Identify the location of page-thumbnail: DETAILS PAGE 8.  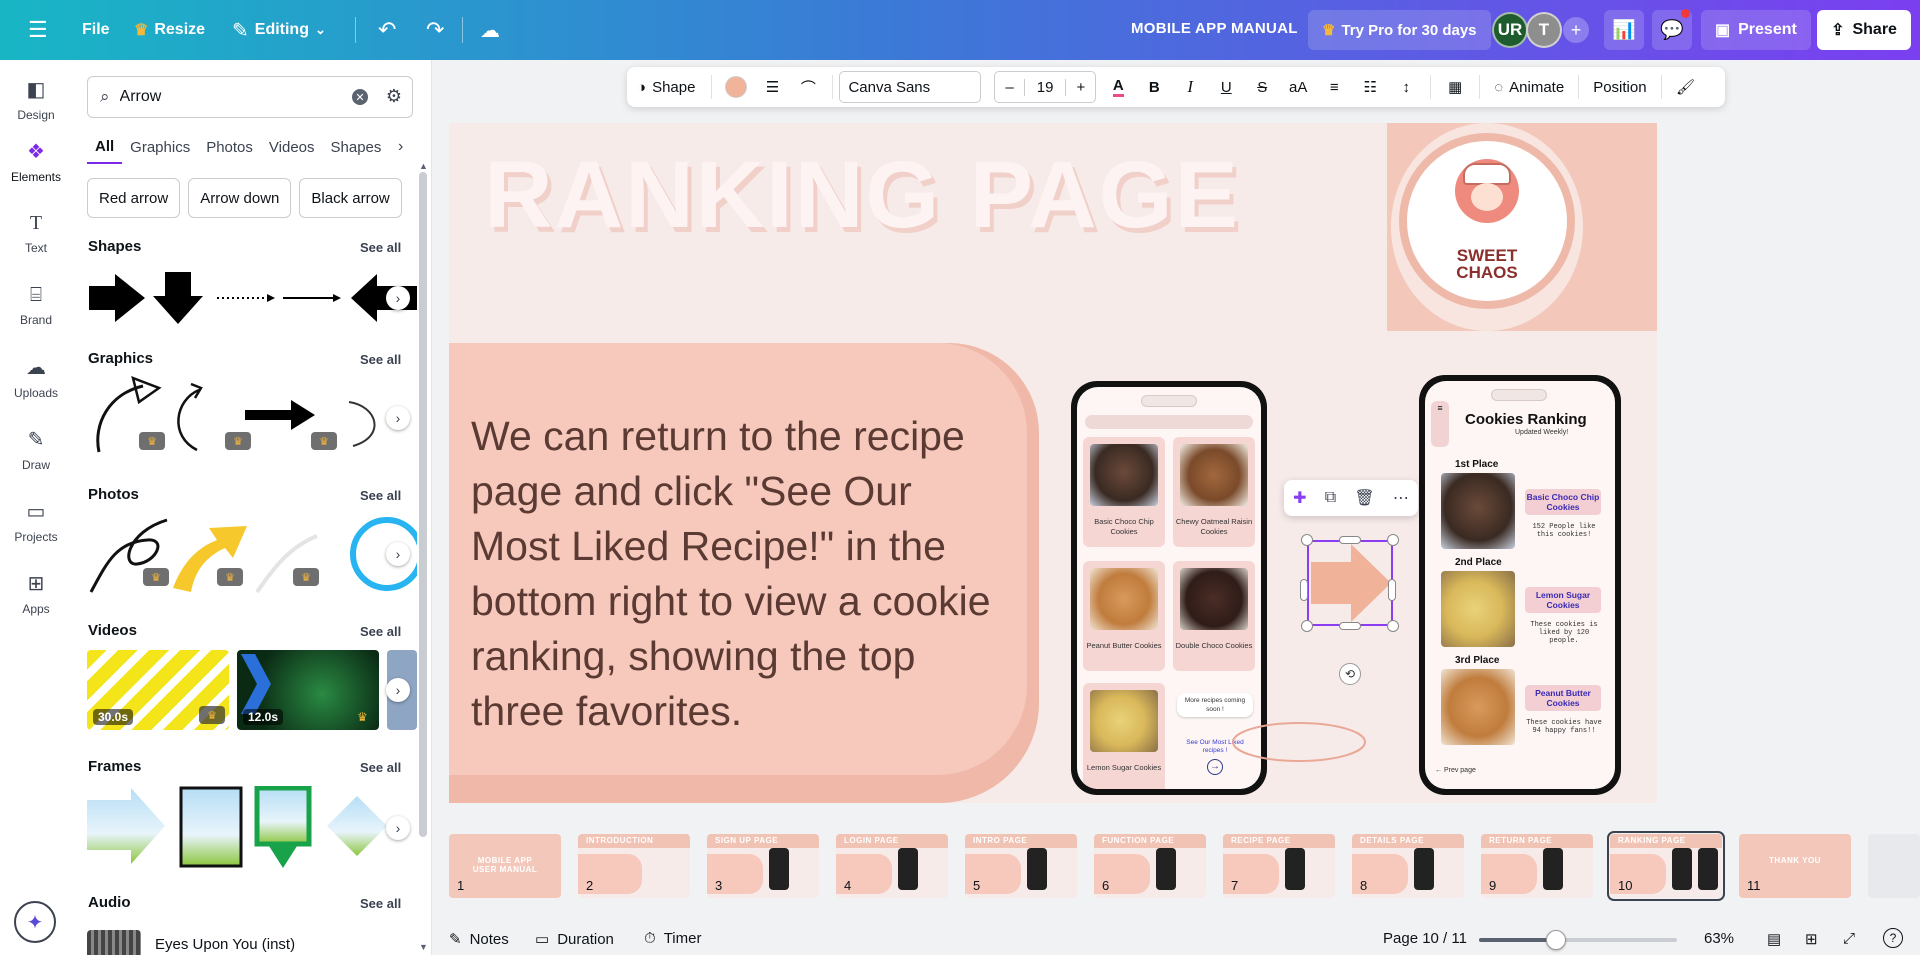
(1408, 866).